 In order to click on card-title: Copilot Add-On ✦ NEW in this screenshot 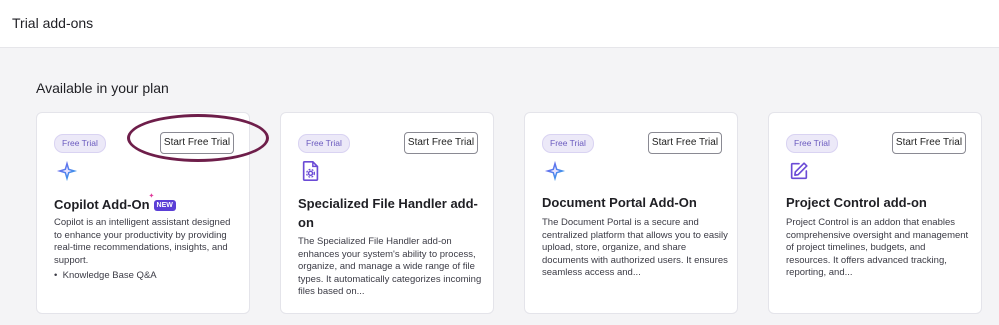, I will do `click(147, 203)`.